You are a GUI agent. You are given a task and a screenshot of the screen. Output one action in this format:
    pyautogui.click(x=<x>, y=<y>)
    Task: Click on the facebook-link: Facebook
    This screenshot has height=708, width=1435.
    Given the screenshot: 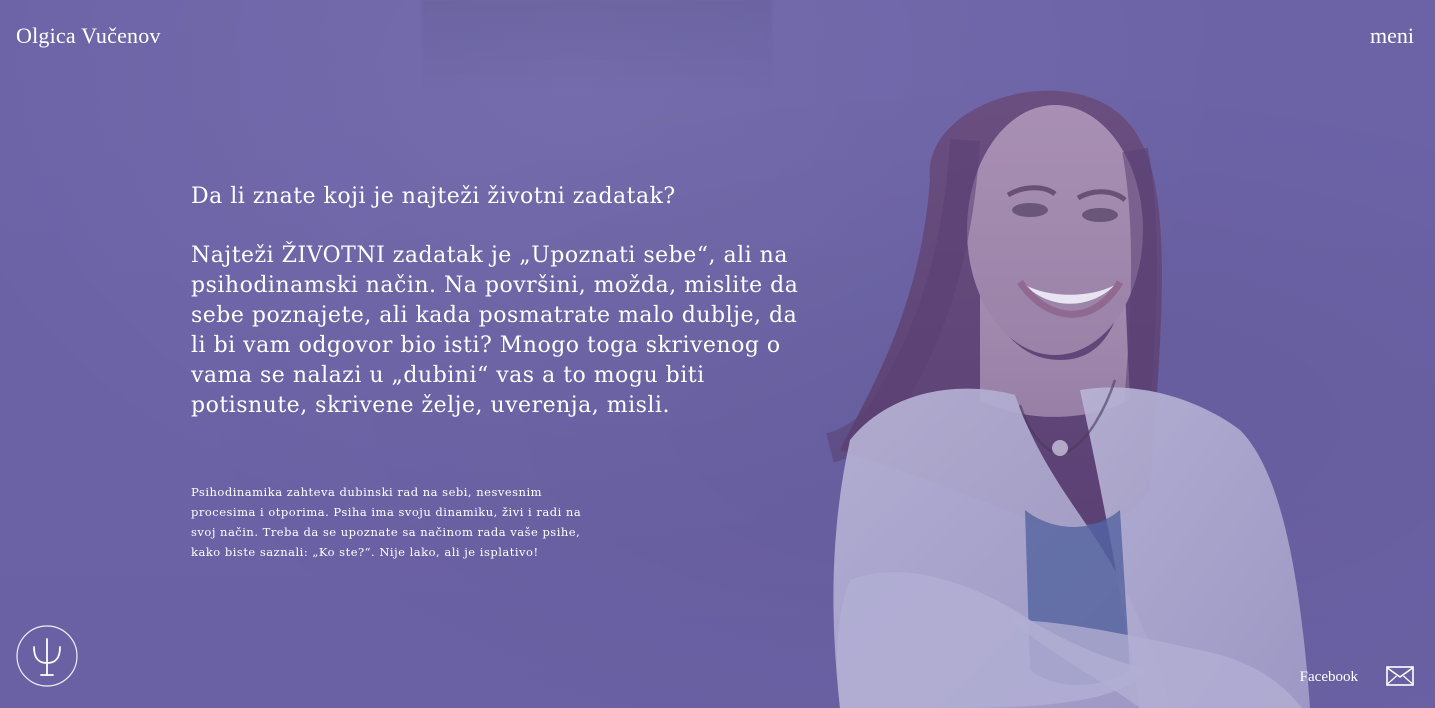 What is the action you would take?
    pyautogui.click(x=1329, y=677)
    